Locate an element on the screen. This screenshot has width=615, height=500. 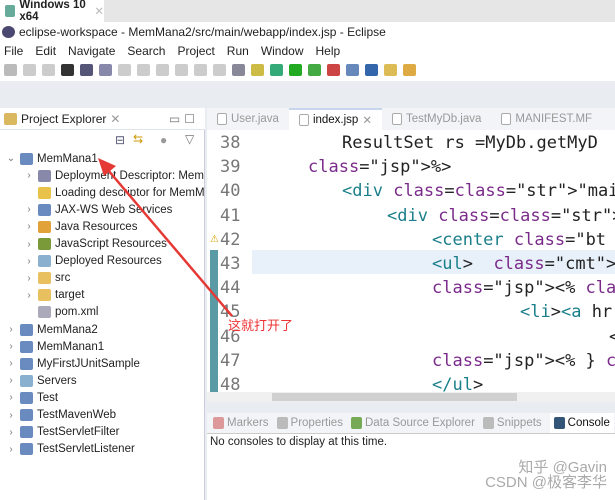
watermark: 知乎 @Gavin CSDN @极客李华 is located at coordinates (546, 475).